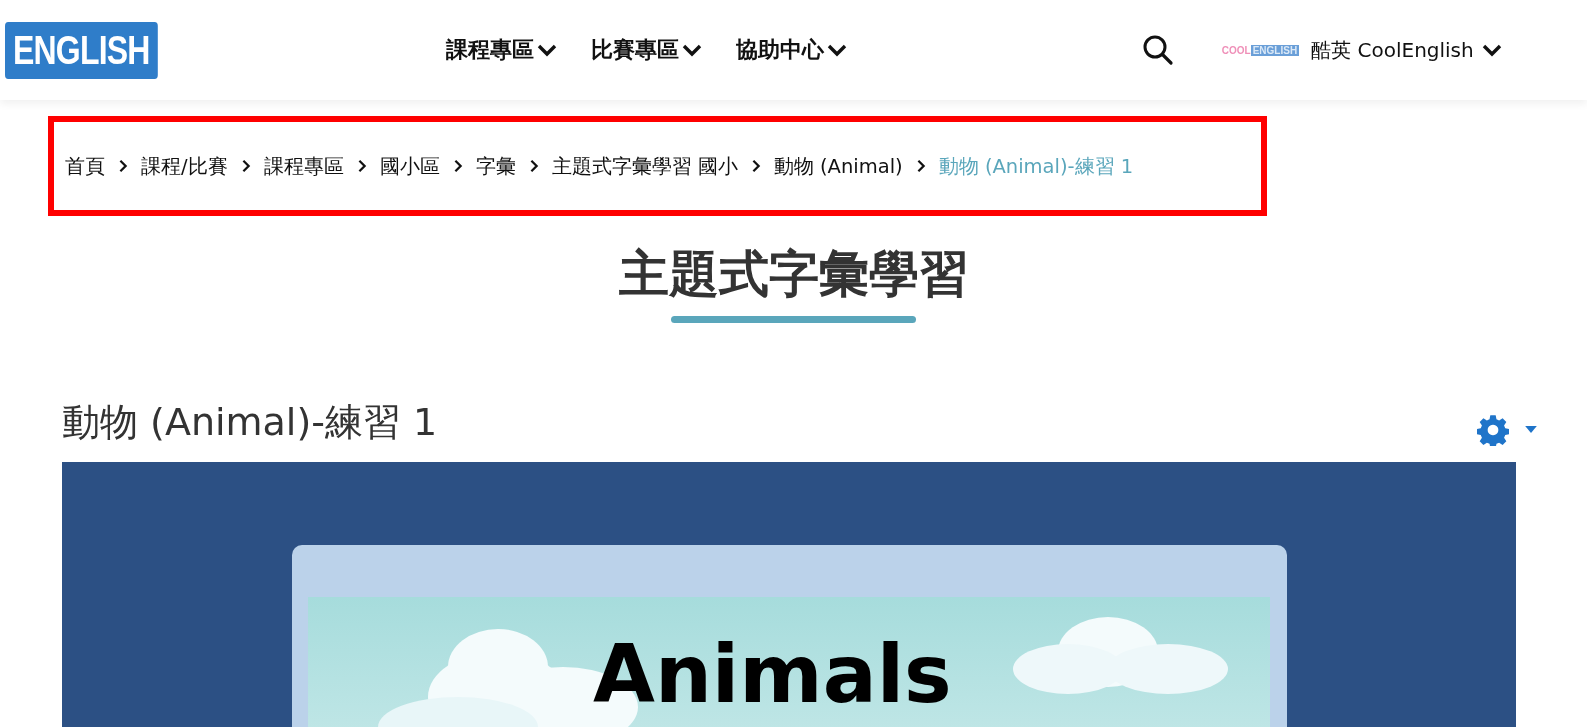  What do you see at coordinates (1531, 429) in the screenshot?
I see `caret-down-icon` at bounding box center [1531, 429].